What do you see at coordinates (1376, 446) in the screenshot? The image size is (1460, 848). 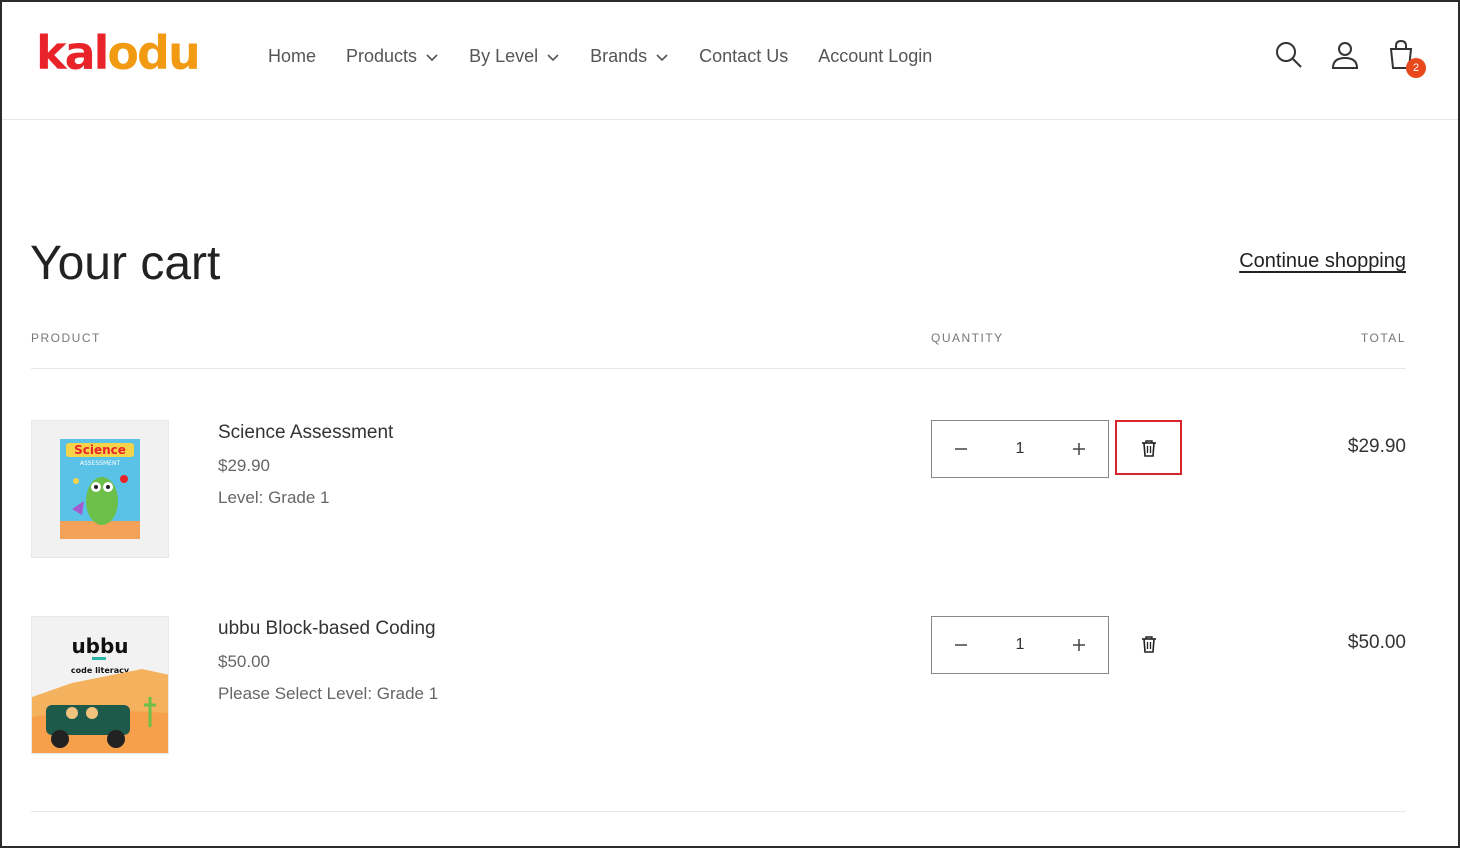 I see `line-total: $29.90` at bounding box center [1376, 446].